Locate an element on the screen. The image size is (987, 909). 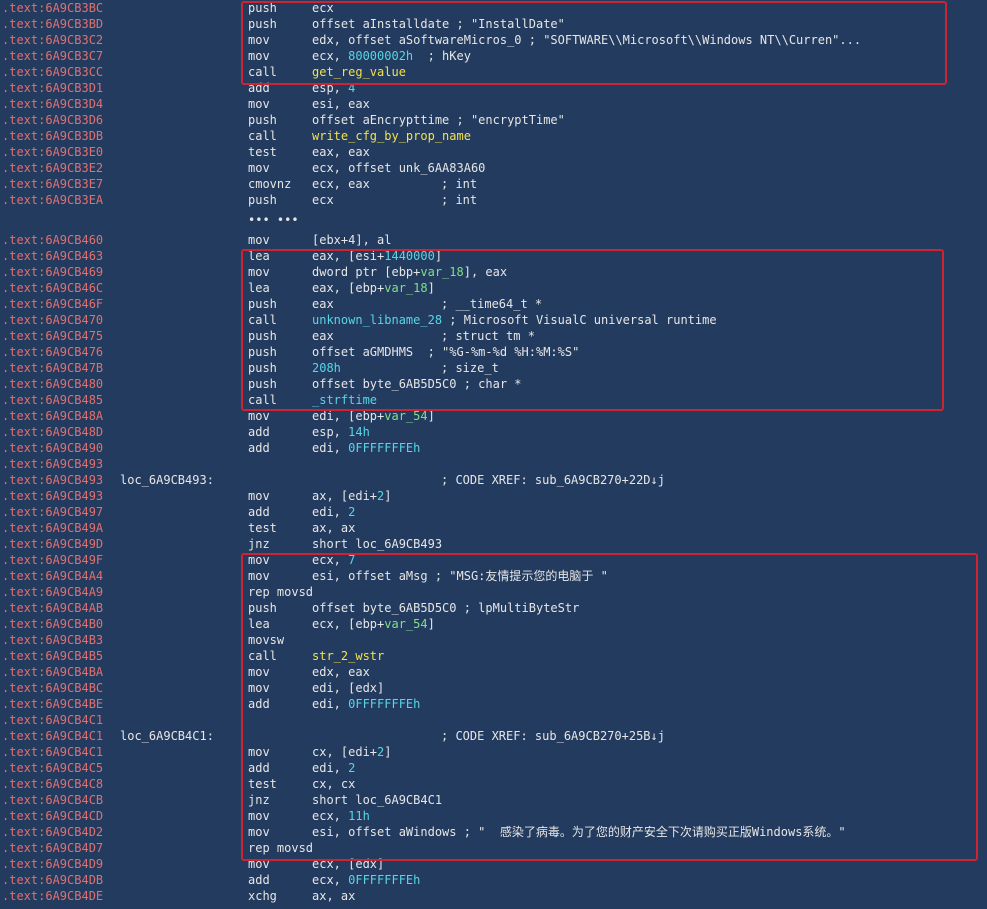
line-address: .text:6A9CB4BC is located at coordinates (53, 688).